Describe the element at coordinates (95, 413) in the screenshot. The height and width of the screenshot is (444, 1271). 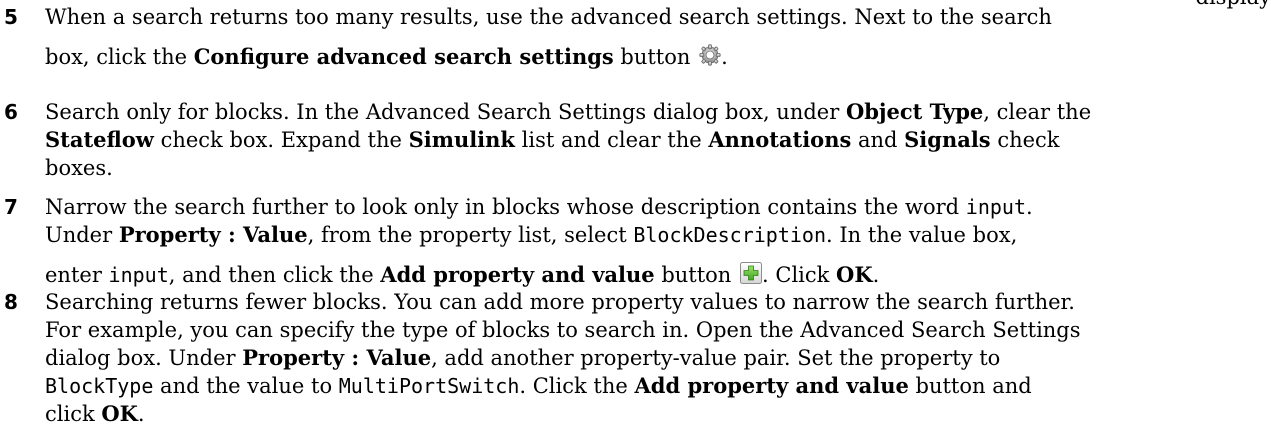
I see `step-text-line: click OK.` at that location.